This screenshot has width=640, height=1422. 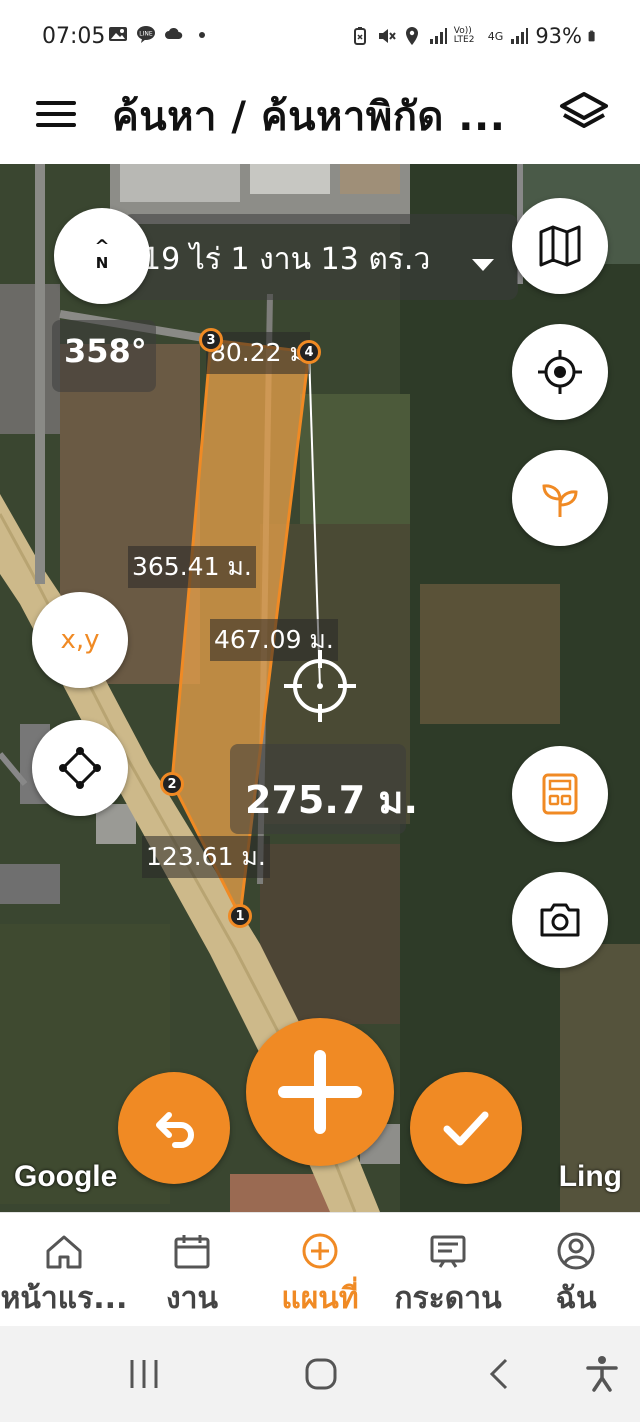 What do you see at coordinates (105, 351) in the screenshot?
I see `heading-readout: 358°` at bounding box center [105, 351].